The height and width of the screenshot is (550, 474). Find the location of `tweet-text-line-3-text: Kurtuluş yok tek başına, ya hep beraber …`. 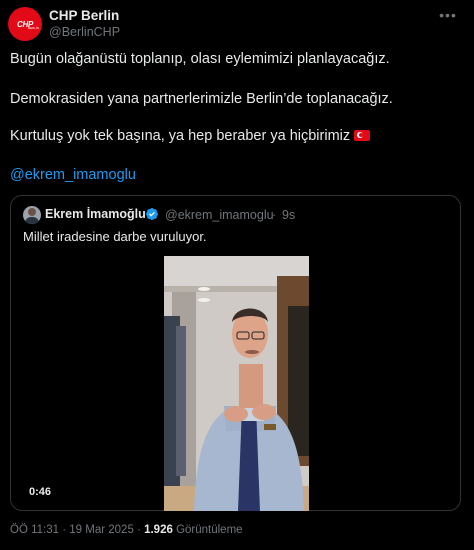

tweet-text-line-3-text: Kurtuluş yok tek başına, ya hep beraber … is located at coordinates (180, 136).